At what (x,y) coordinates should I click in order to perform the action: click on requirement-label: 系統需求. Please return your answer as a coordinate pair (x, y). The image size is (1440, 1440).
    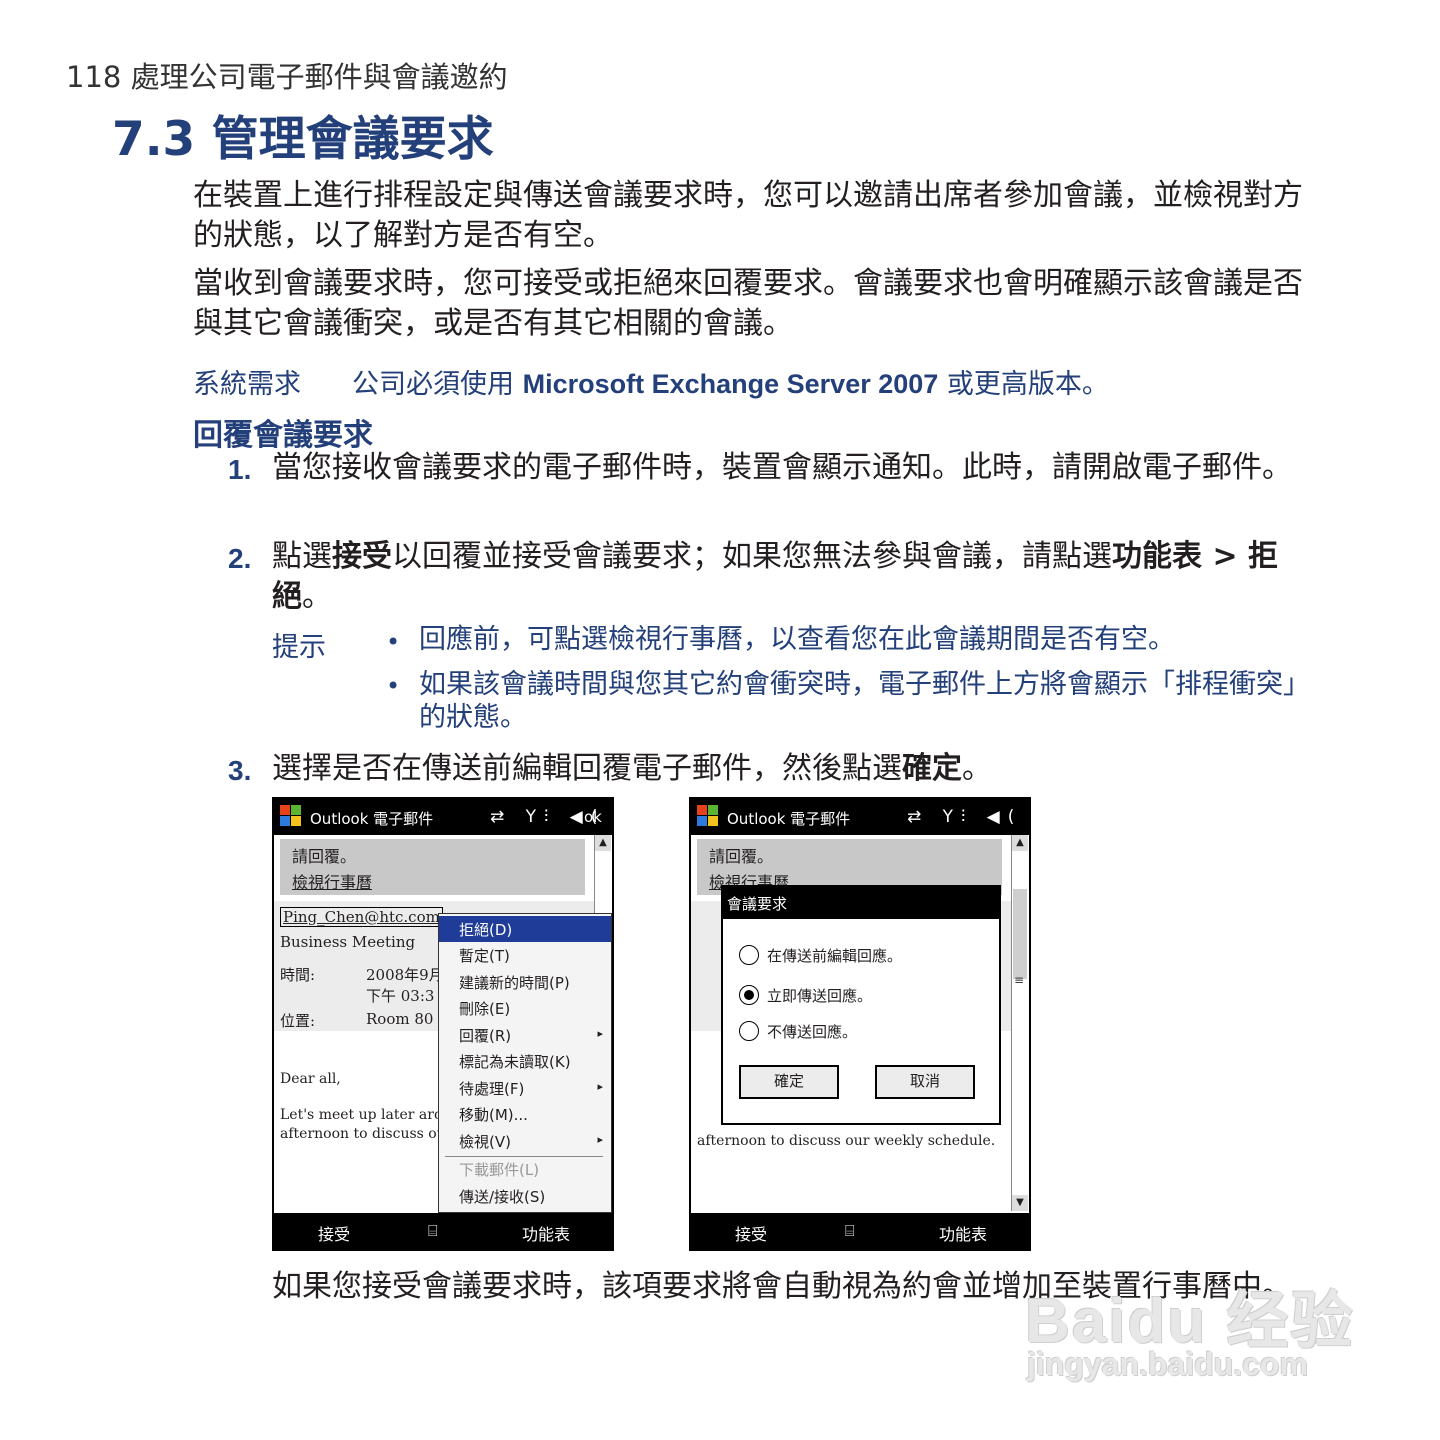
    Looking at the image, I should click on (247, 384).